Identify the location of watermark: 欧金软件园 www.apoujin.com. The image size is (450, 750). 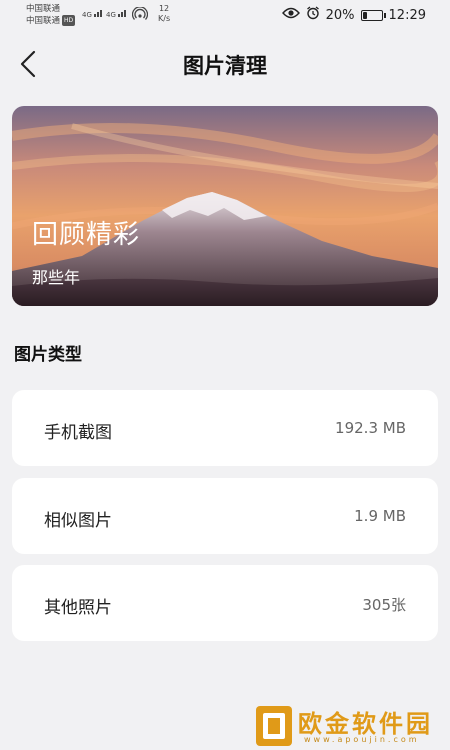
(351, 726).